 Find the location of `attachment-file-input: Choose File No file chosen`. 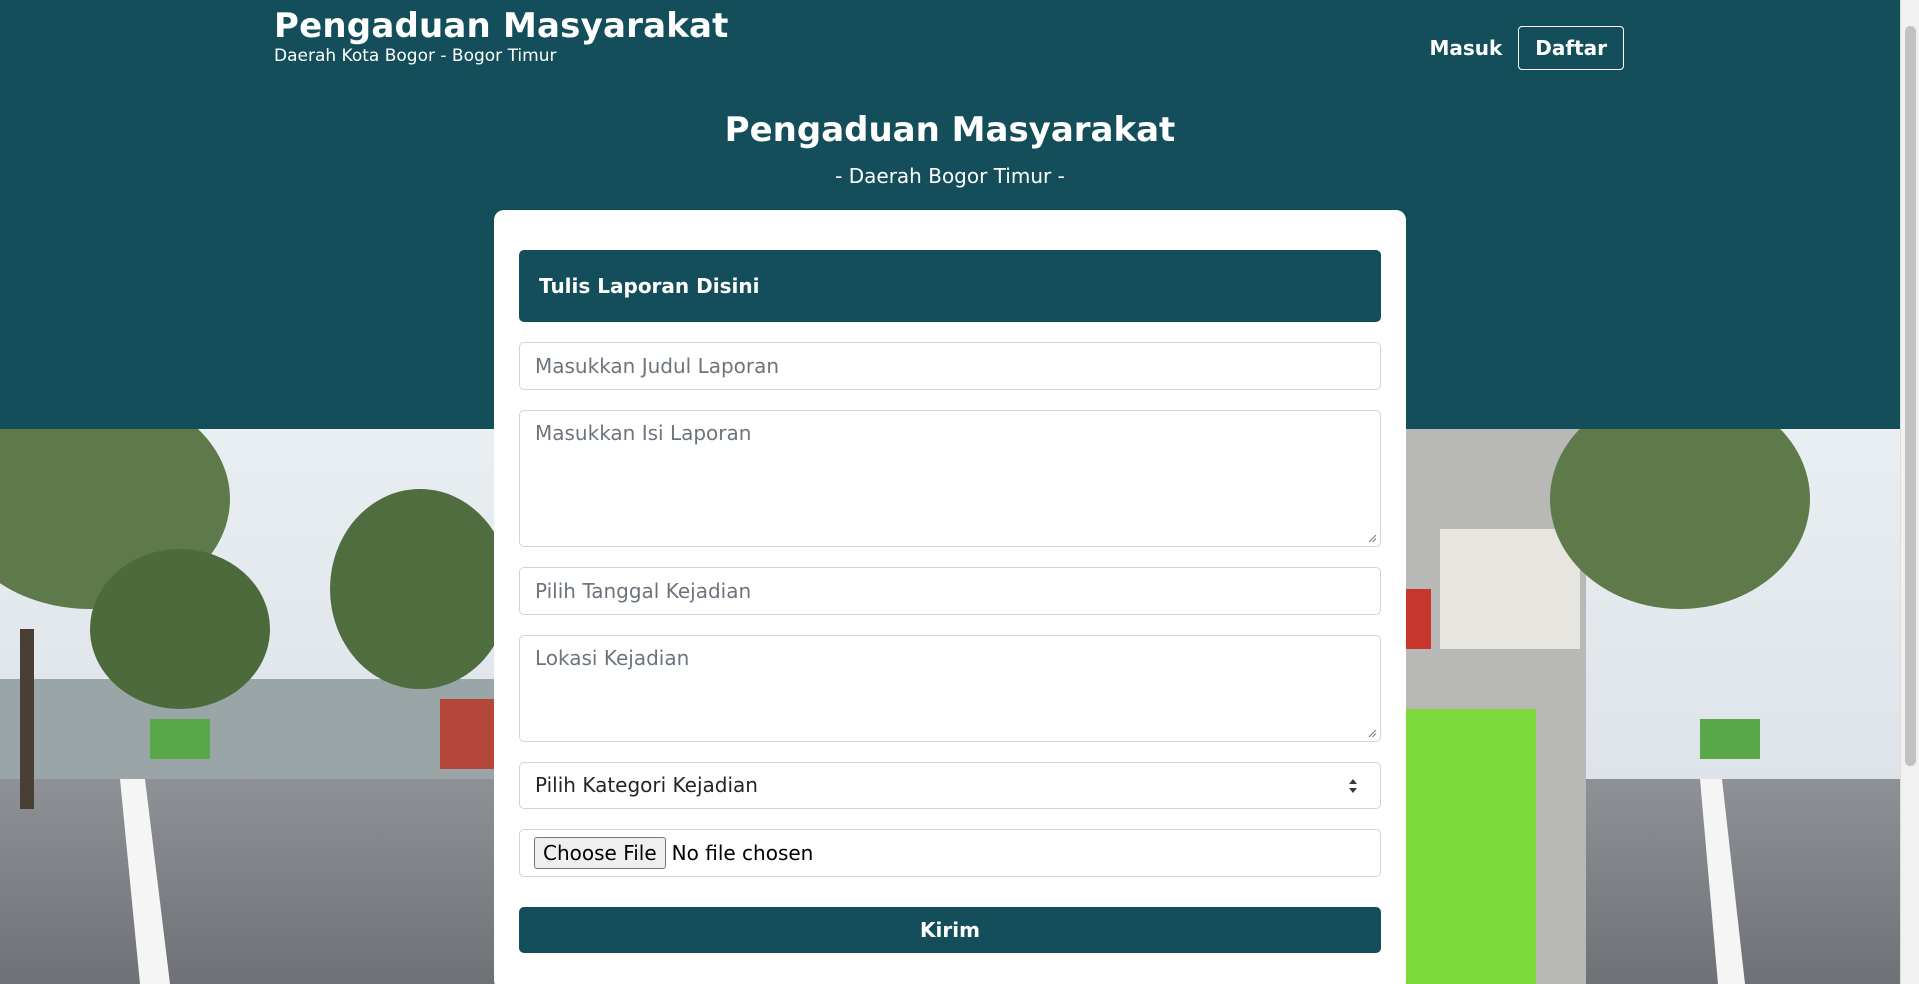

attachment-file-input: Choose File No file chosen is located at coordinates (950, 853).